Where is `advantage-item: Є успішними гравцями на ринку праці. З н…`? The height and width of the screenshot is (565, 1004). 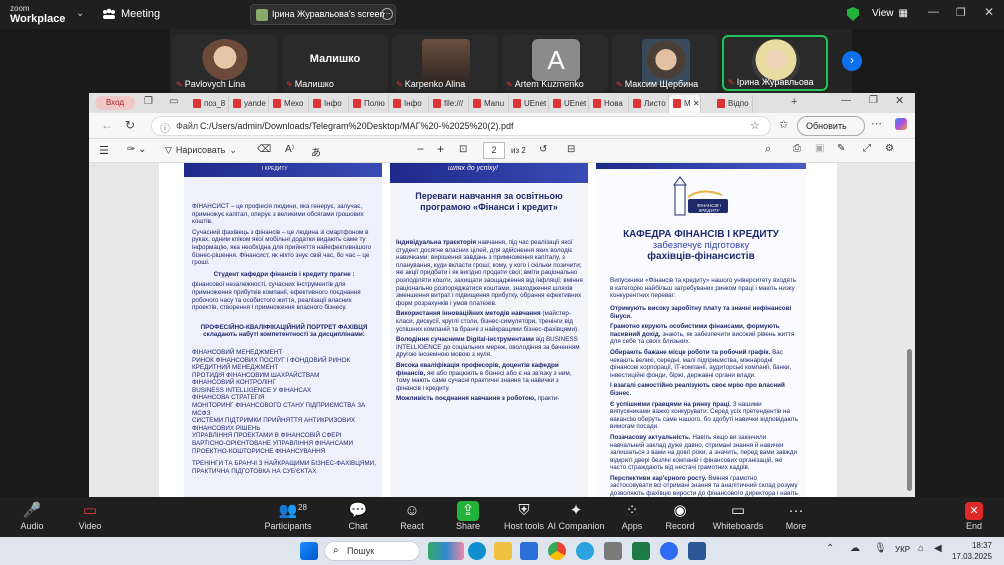 advantage-item: Є успішними гравцями на ринку праці. З н… is located at coordinates (704, 415).